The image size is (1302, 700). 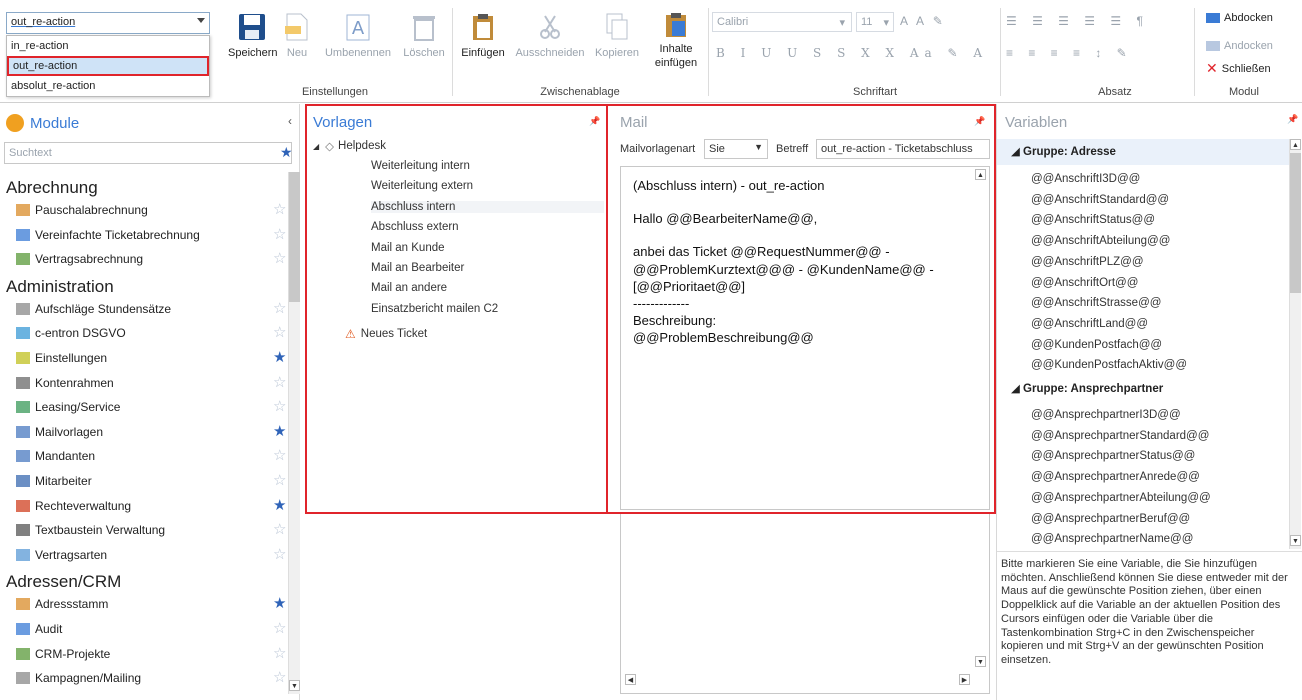 What do you see at coordinates (1295, 344) in the screenshot?
I see `variables-scrollbar: ▲ ▼` at bounding box center [1295, 344].